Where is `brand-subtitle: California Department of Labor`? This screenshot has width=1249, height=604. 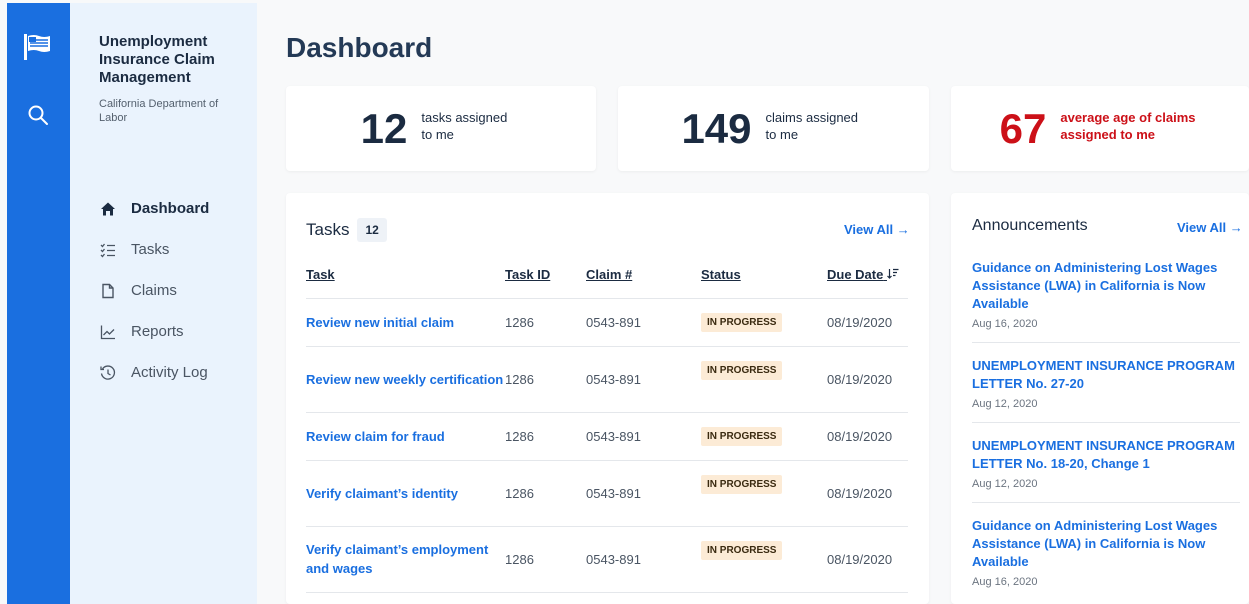 brand-subtitle: California Department of Labor is located at coordinates (159, 111).